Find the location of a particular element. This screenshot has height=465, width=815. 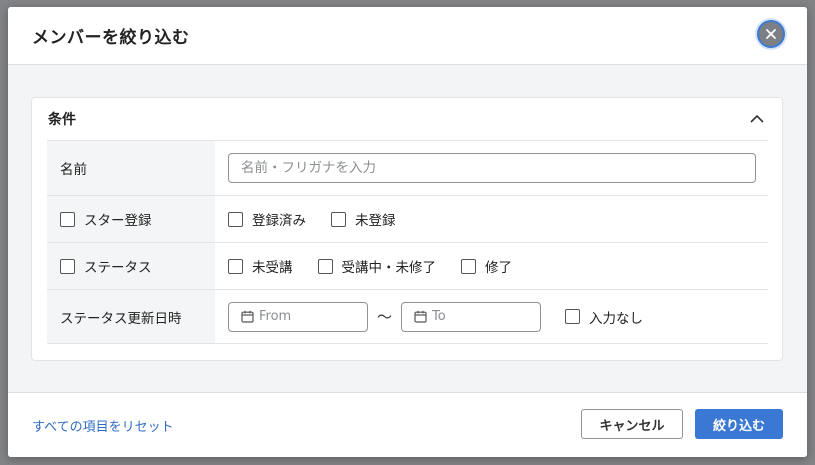

status-in-progress-checkbox is located at coordinates (325, 266).